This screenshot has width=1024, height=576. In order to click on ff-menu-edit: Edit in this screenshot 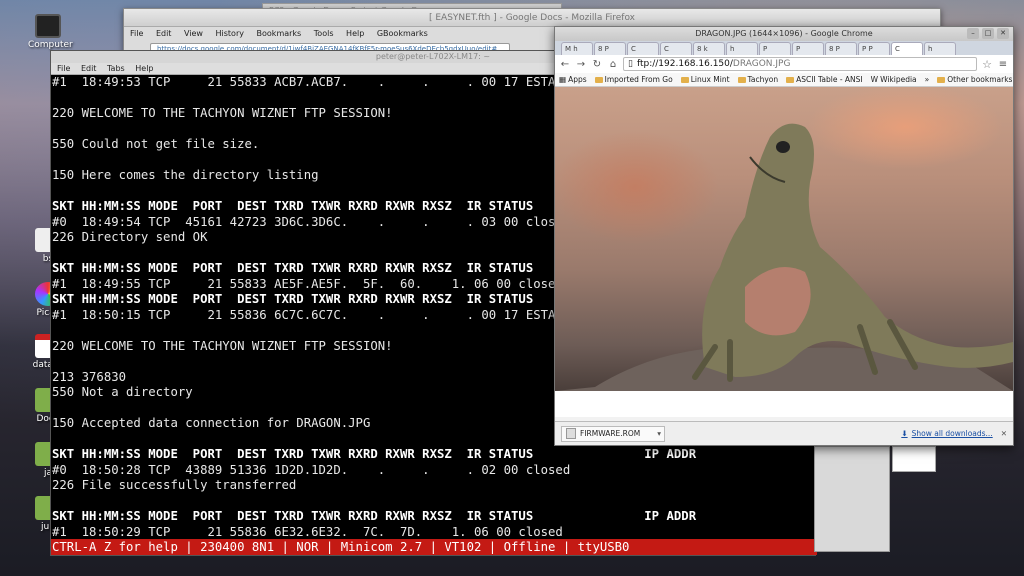, I will do `click(164, 33)`.